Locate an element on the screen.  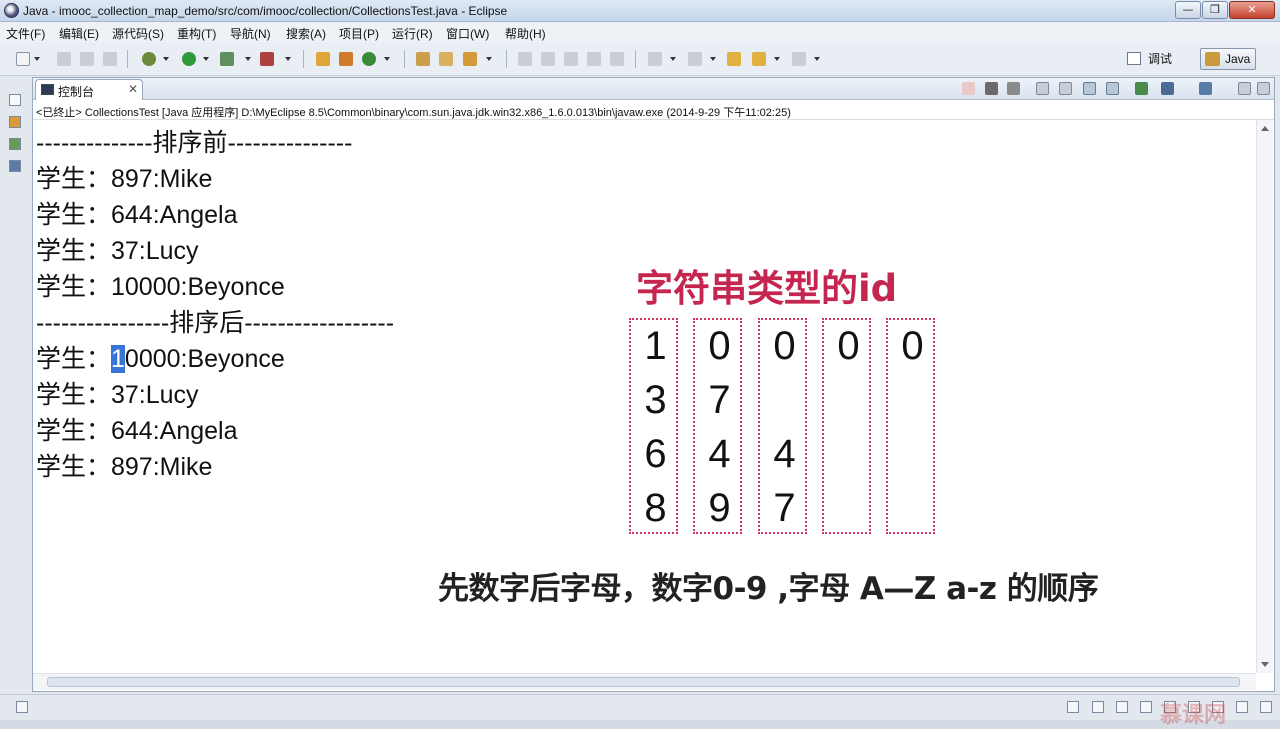
horizontal-scroll-thumb is located at coordinates (643, 682).